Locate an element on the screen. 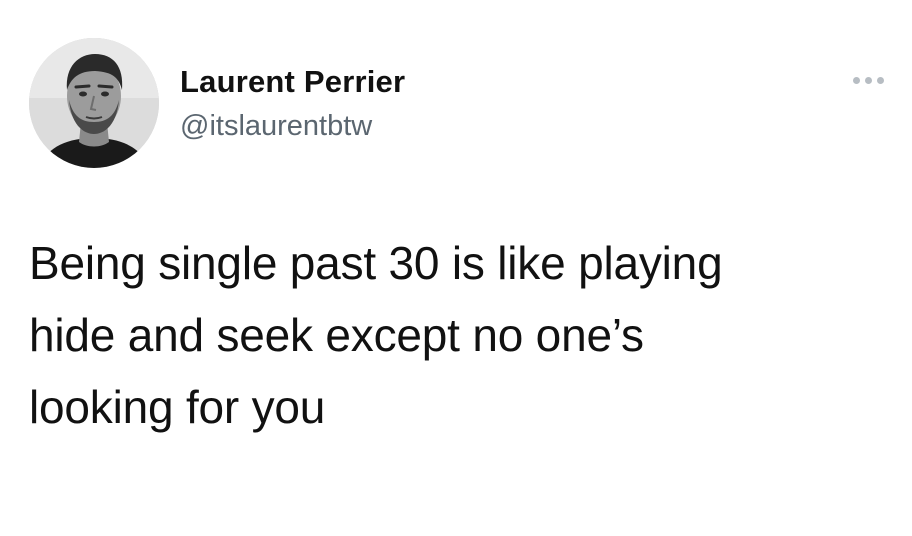 This screenshot has width=912, height=536. user-handle: @itslaurentbtw is located at coordinates (276, 126).